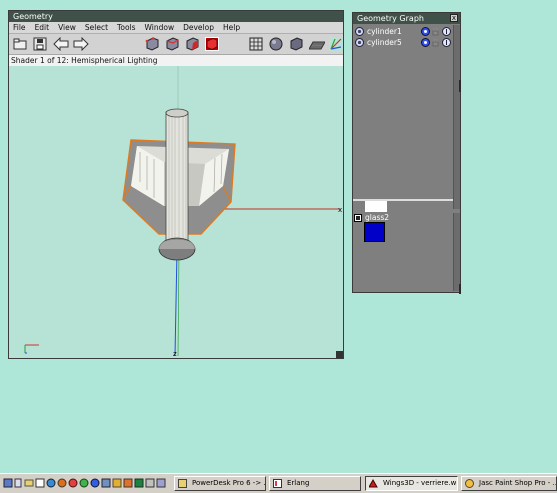  Describe the element at coordinates (340, 210) in the screenshot. I see `x-axis-label: x` at that location.